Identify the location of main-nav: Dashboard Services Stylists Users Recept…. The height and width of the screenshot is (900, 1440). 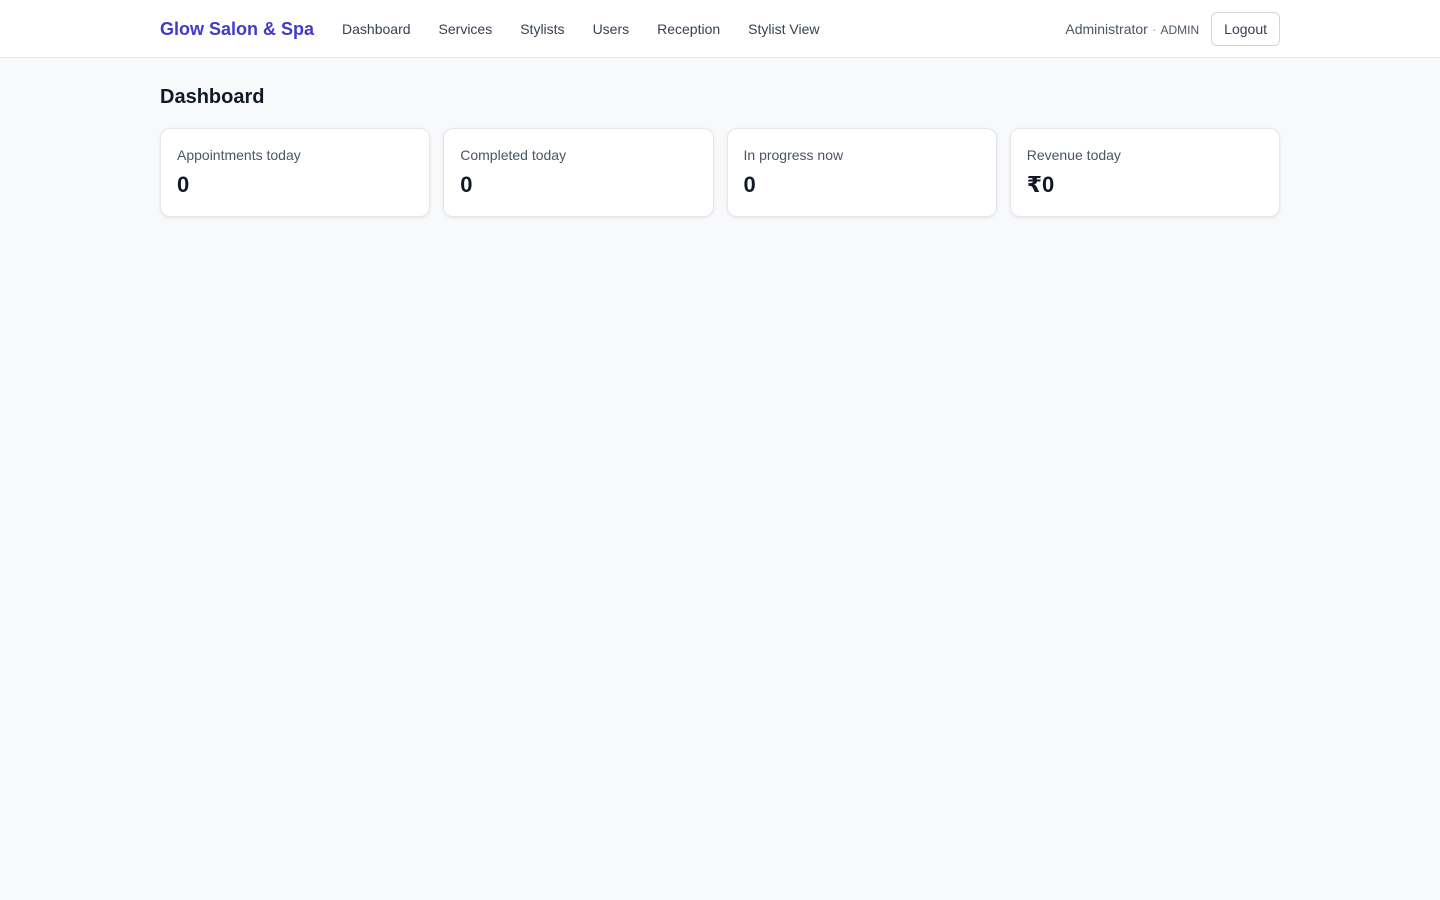
(594, 29).